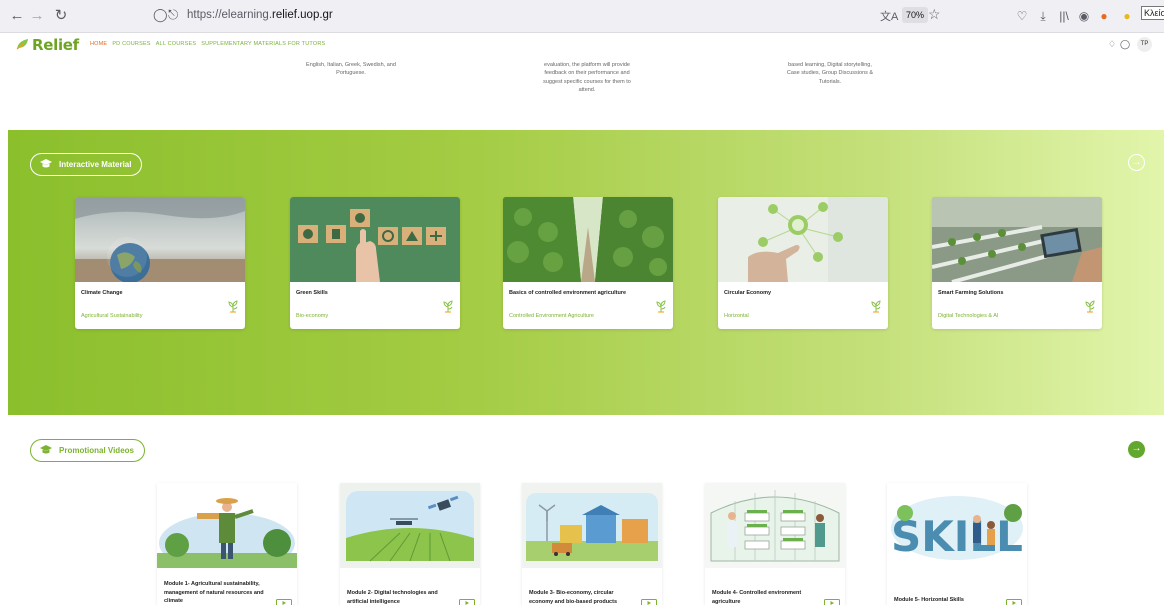 Image resolution: width=1164 pixels, height=605 pixels. I want to click on card-category: Bio-economy, so click(312, 316).